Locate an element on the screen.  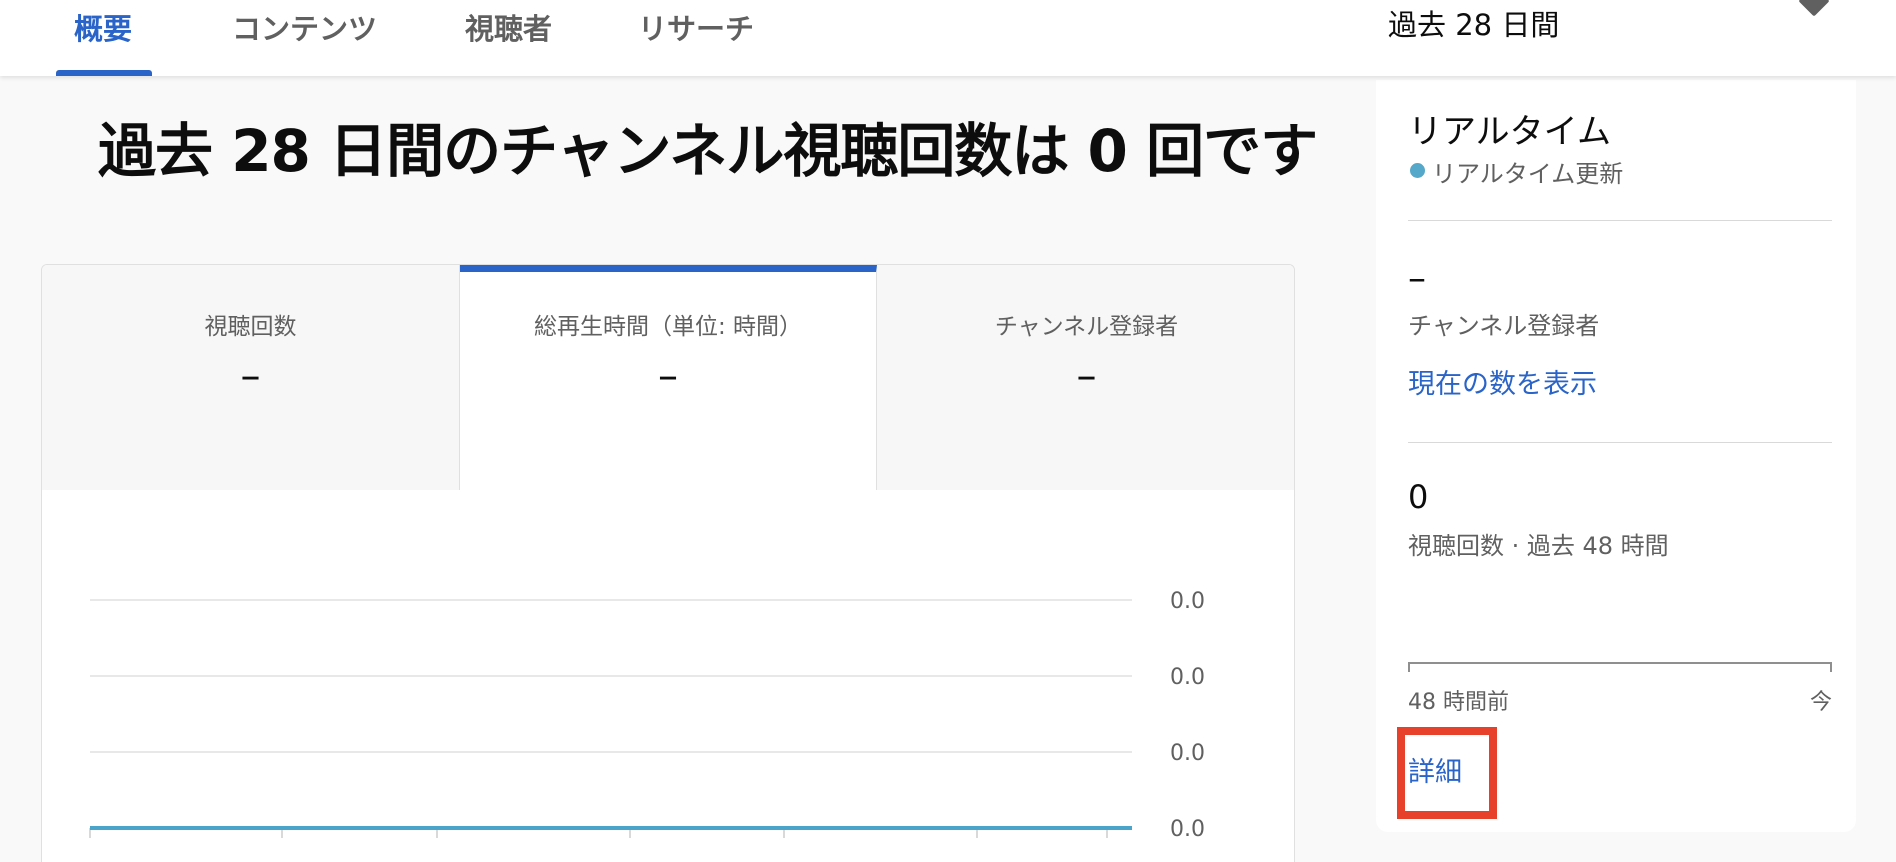
subscriber-label: チャンネル登録者 is located at coordinates (1504, 326).